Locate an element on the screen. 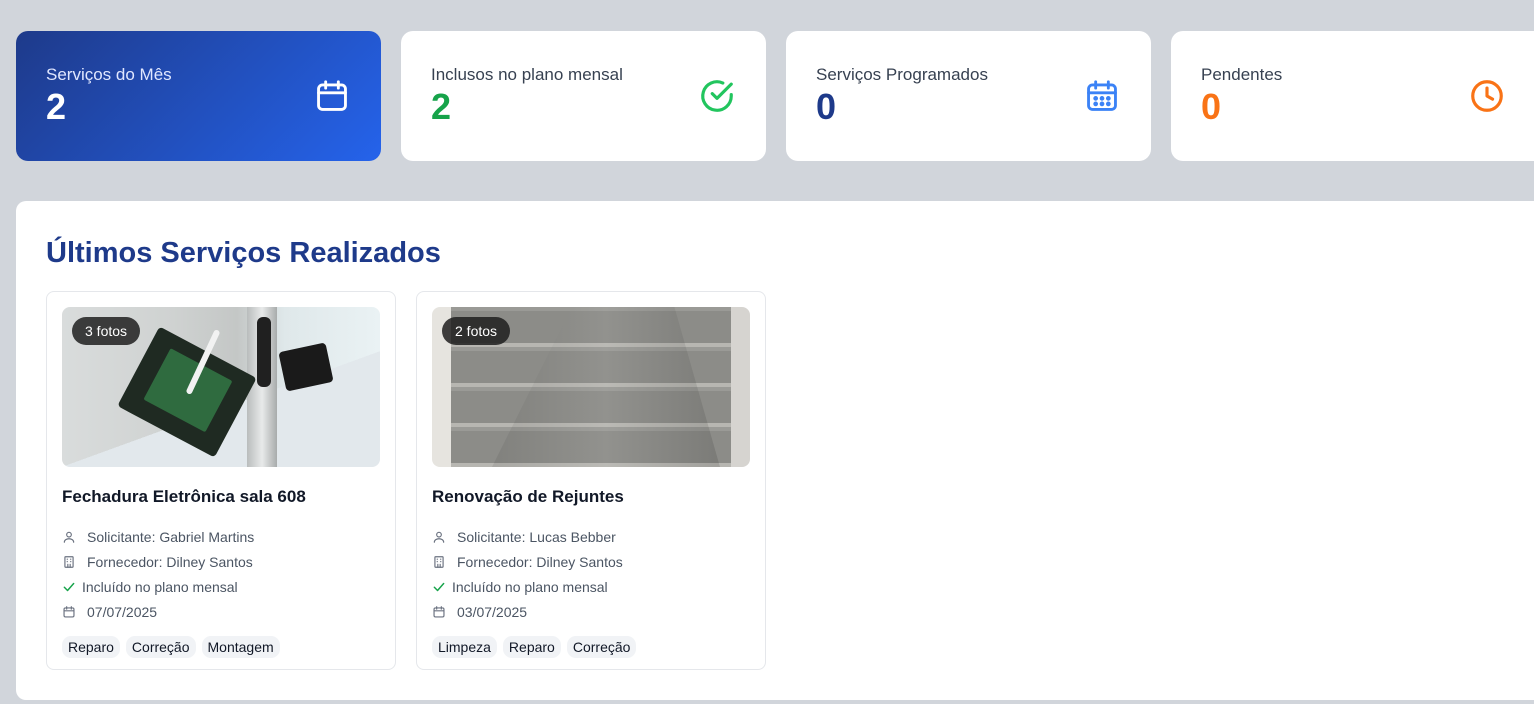 This screenshot has width=1534, height=704. photo-count-badge: 3 fotos is located at coordinates (106, 331).